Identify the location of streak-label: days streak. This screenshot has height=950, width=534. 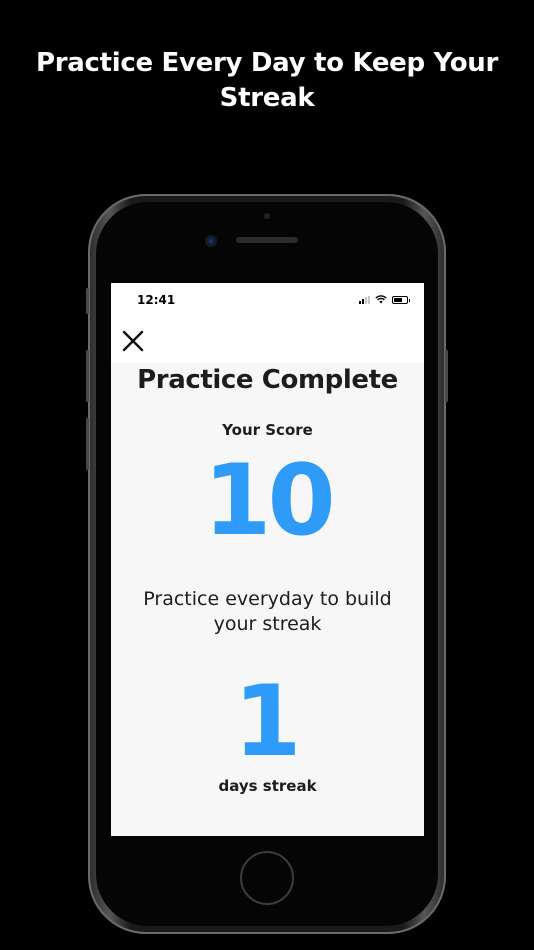
(267, 786).